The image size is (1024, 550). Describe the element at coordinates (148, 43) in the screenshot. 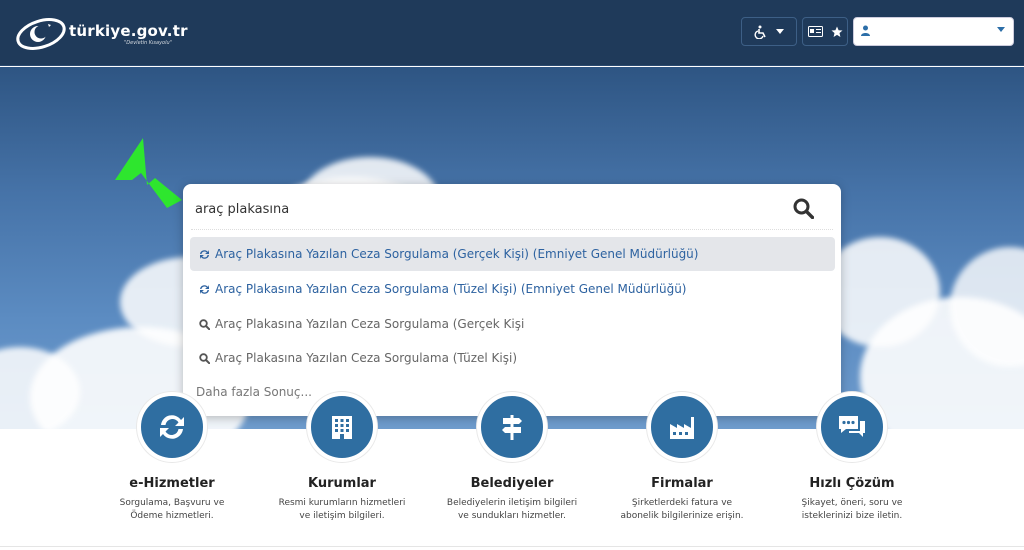

I see `brand-tagline: "Devletin Kısayolu"` at that location.